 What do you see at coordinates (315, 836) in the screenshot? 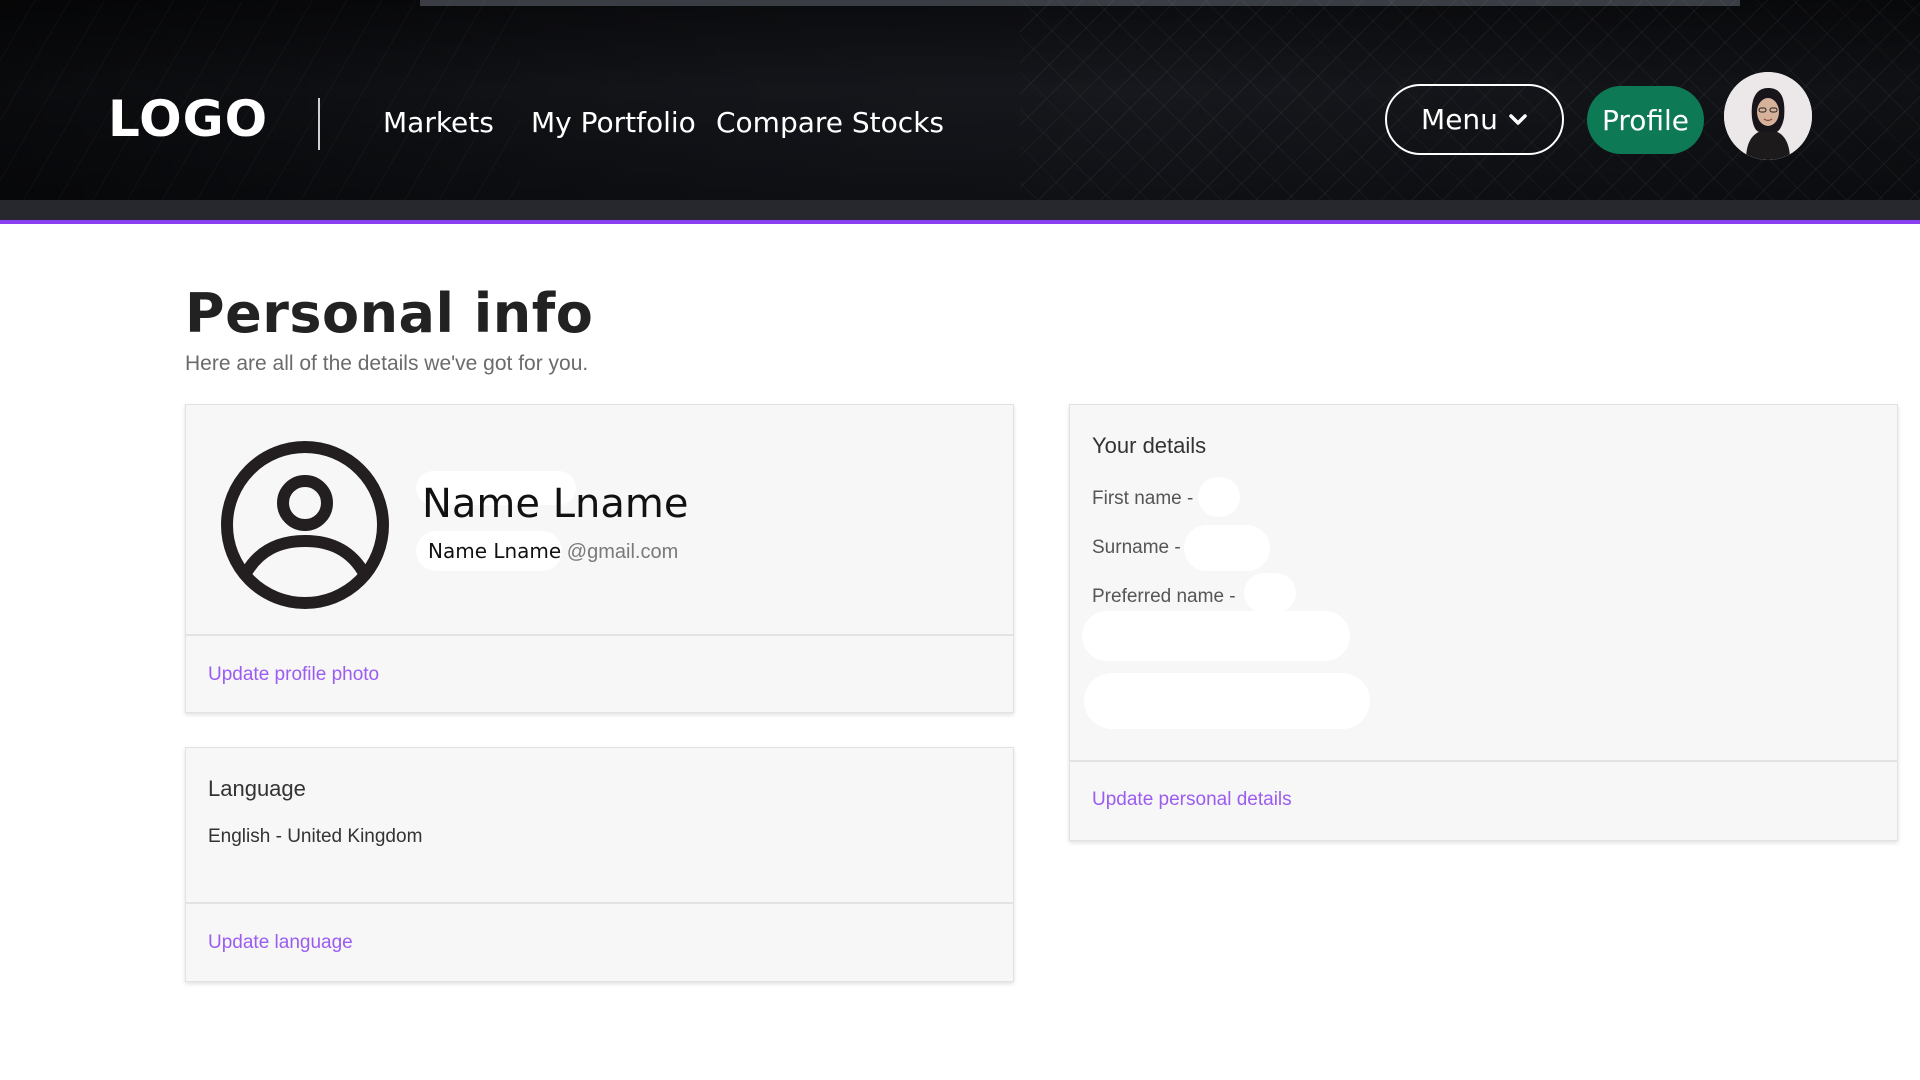
I see `language-value: English - United Kingdom` at bounding box center [315, 836].